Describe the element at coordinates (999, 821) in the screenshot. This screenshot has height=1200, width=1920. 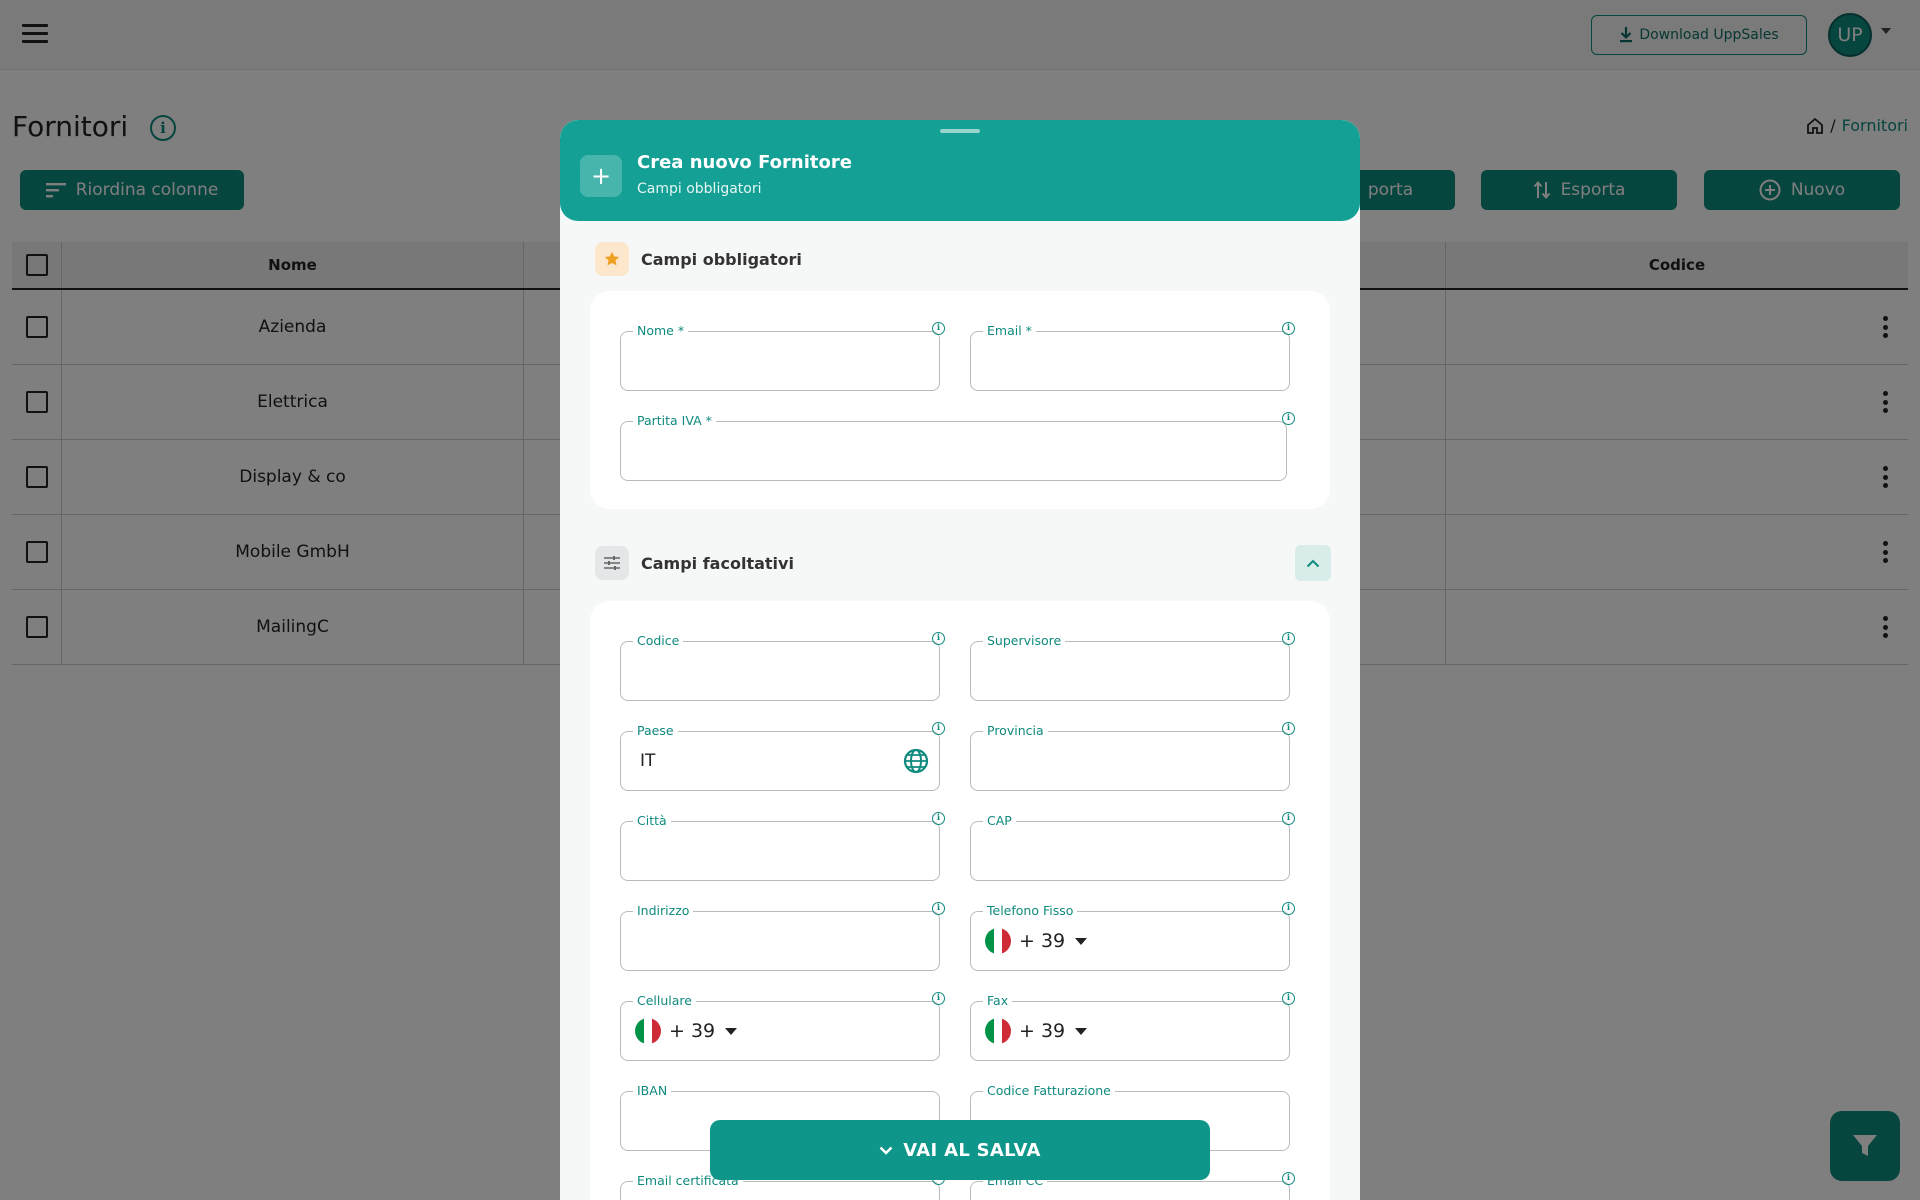
I see `postal-code-field-label: CAP` at that location.